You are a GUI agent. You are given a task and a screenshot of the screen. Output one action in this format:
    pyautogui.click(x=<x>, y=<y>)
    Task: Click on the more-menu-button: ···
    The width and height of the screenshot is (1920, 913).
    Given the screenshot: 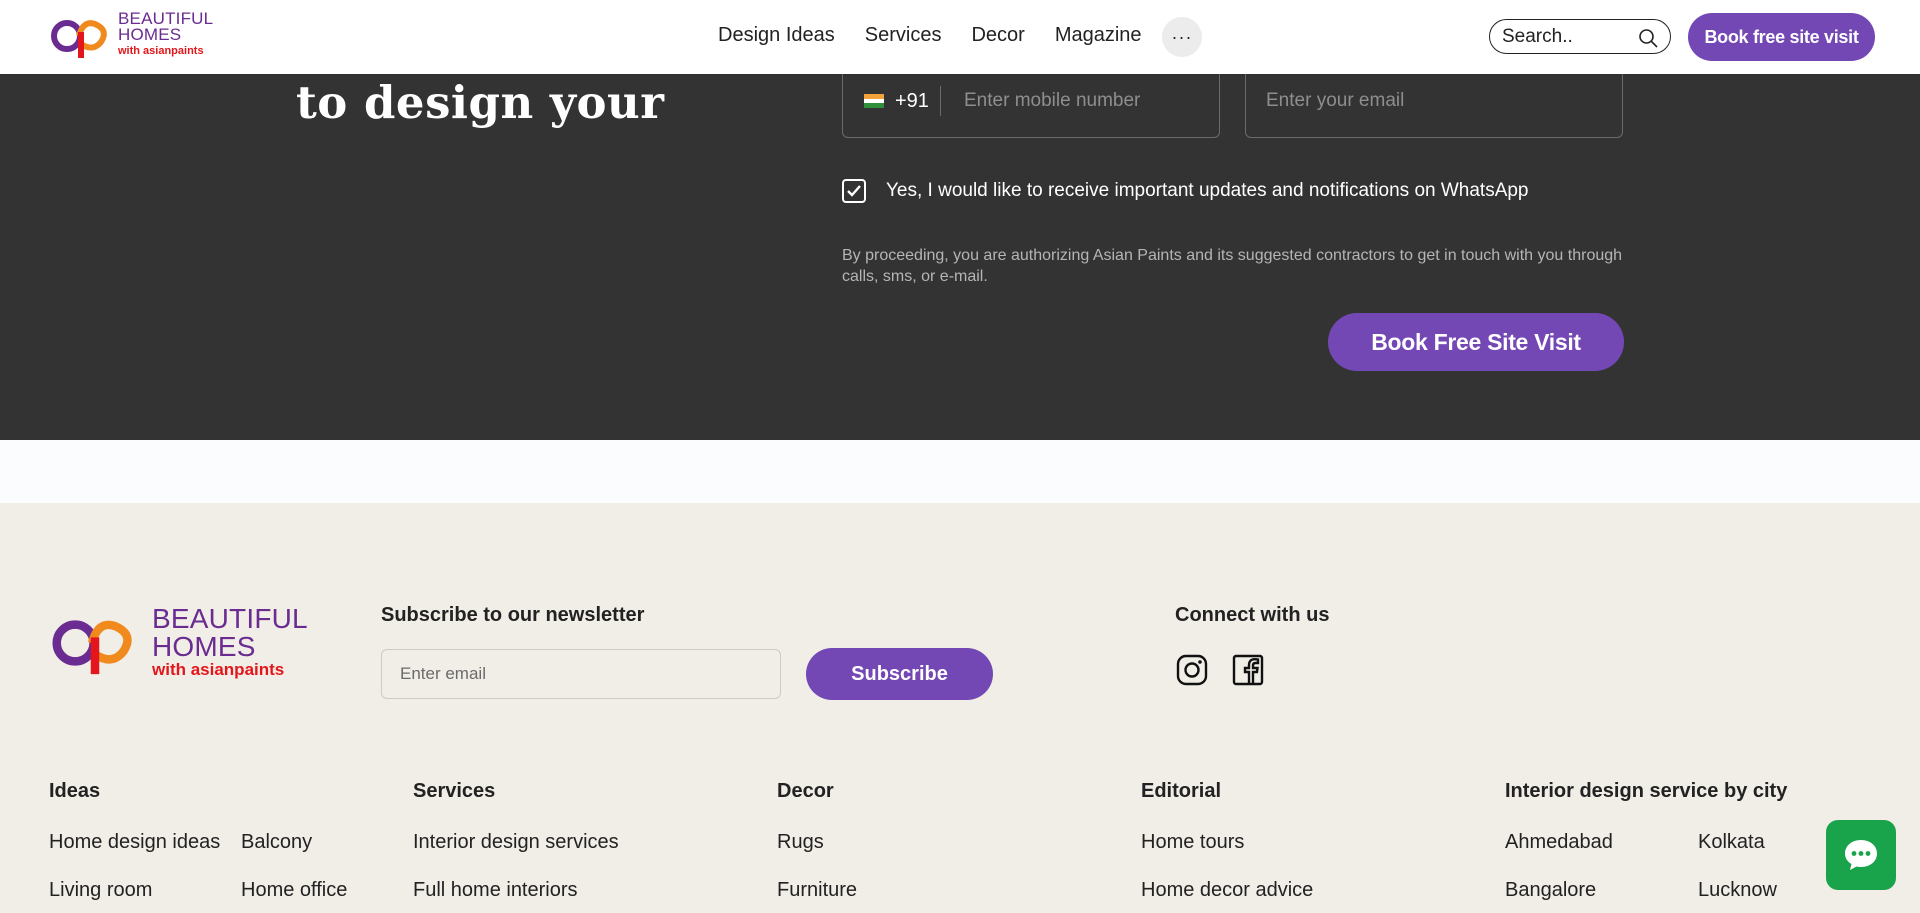 What is the action you would take?
    pyautogui.click(x=1182, y=37)
    